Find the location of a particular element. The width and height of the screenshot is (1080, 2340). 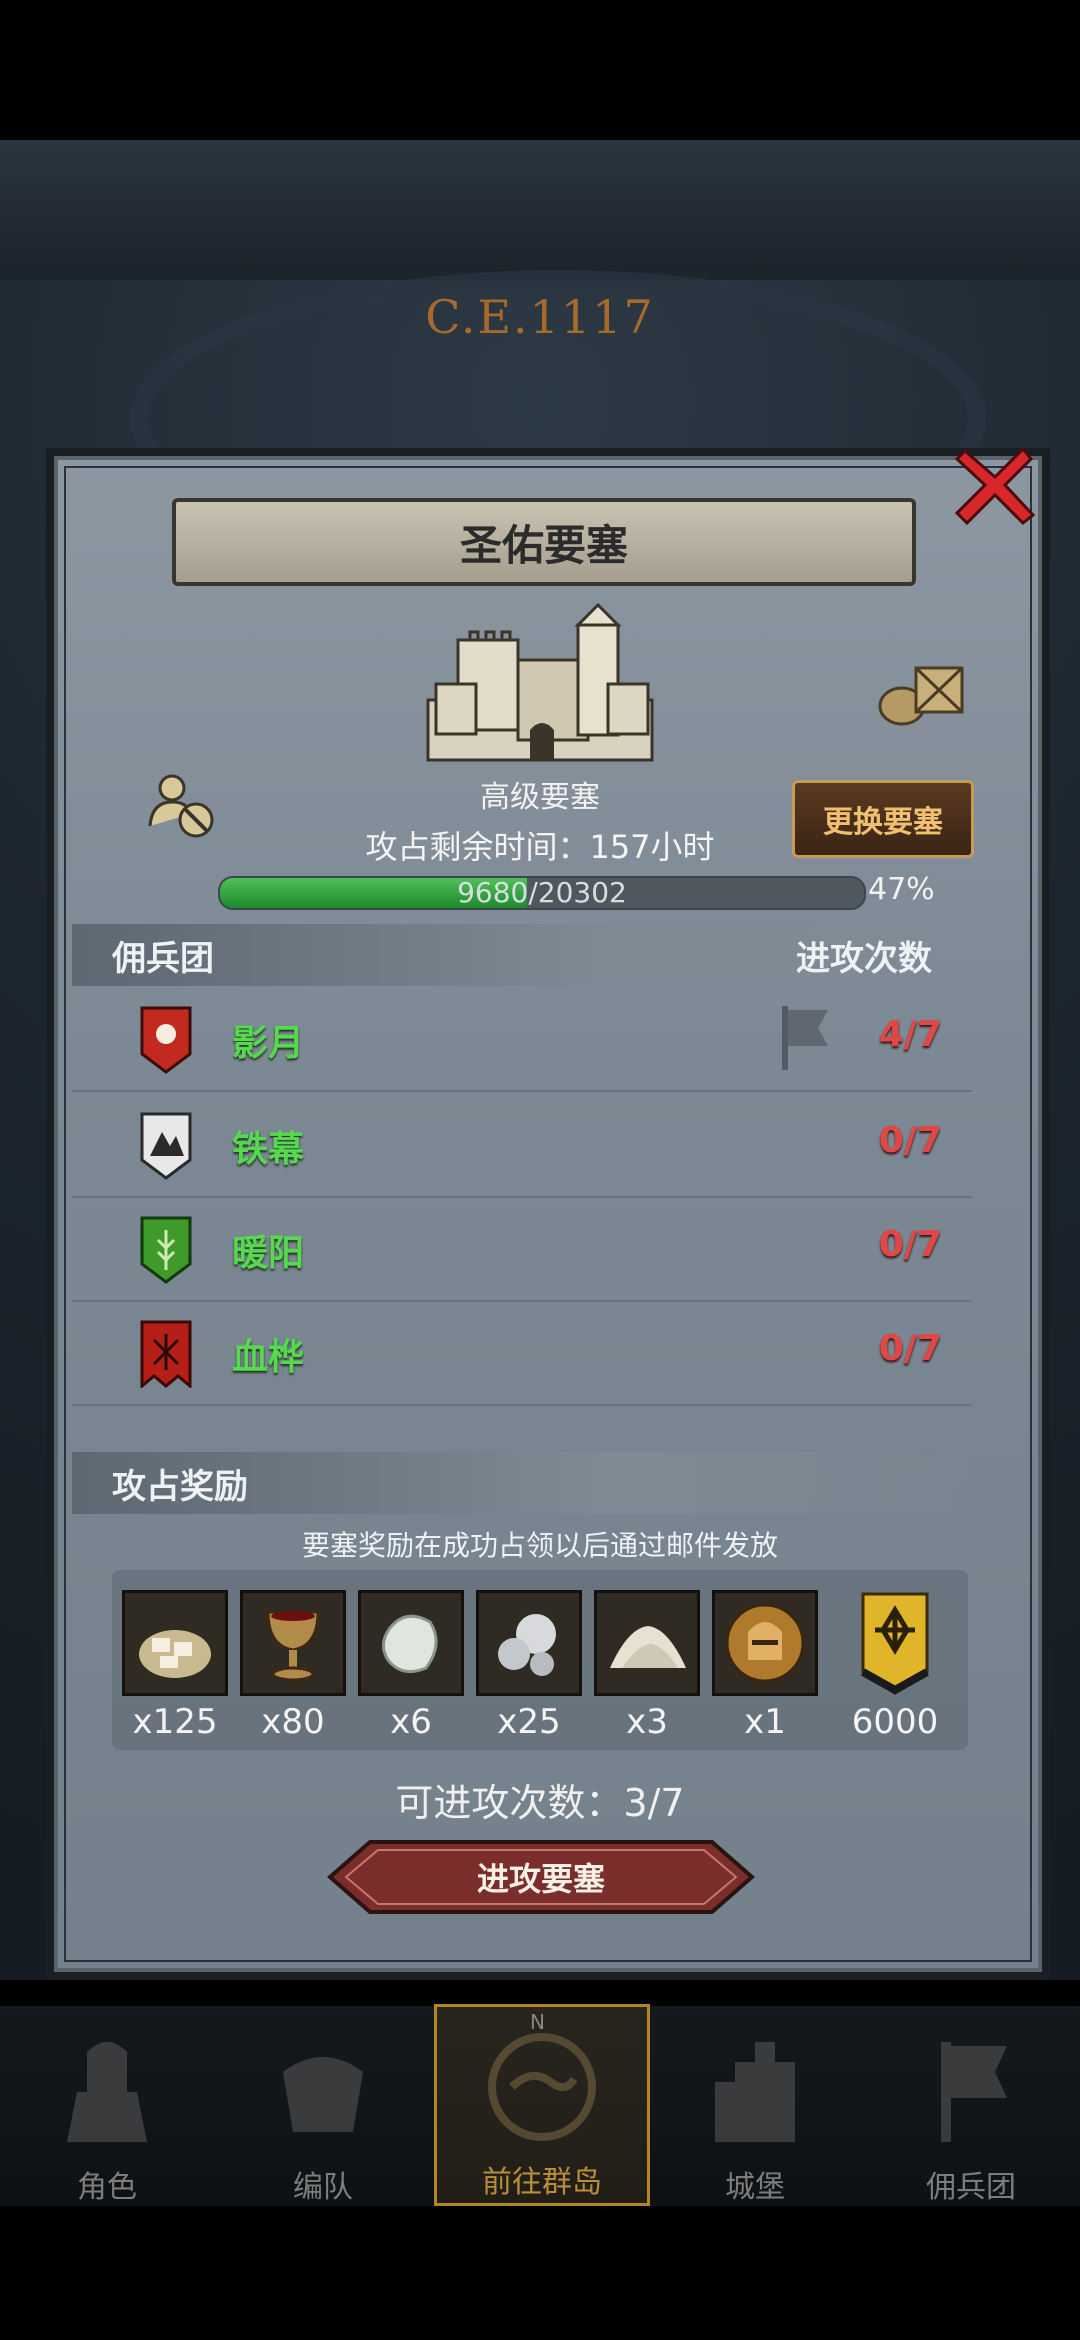

loot-crate-icon is located at coordinates (922, 690).